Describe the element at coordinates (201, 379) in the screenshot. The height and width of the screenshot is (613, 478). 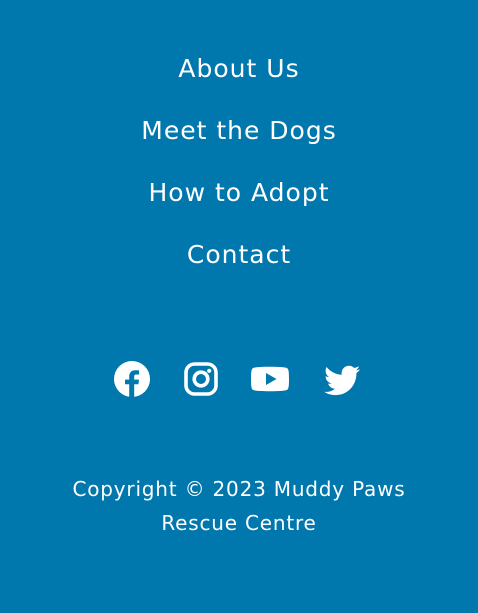
I see `instagram-icon` at that location.